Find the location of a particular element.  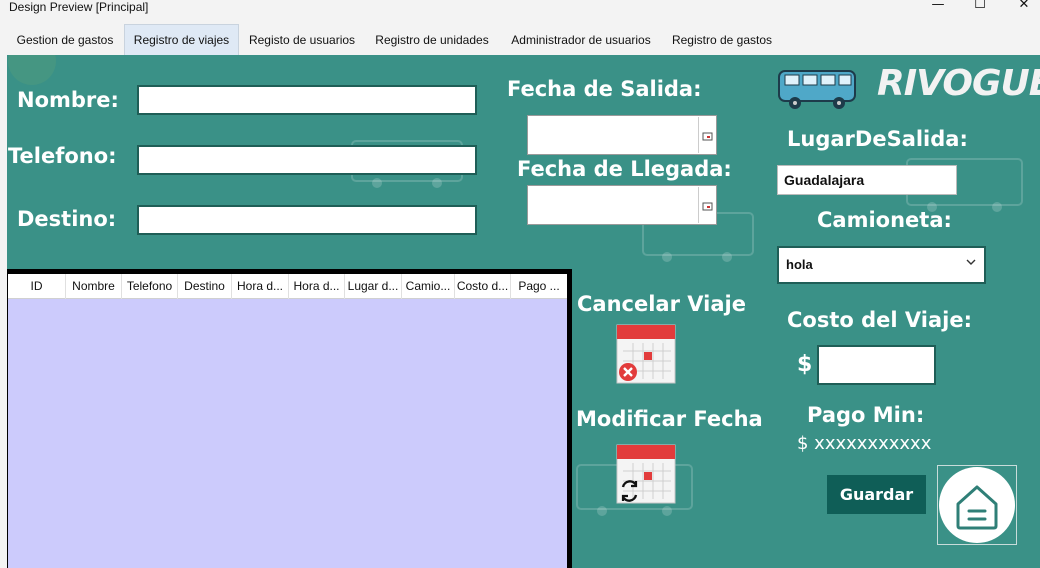

home-button is located at coordinates (977, 505).